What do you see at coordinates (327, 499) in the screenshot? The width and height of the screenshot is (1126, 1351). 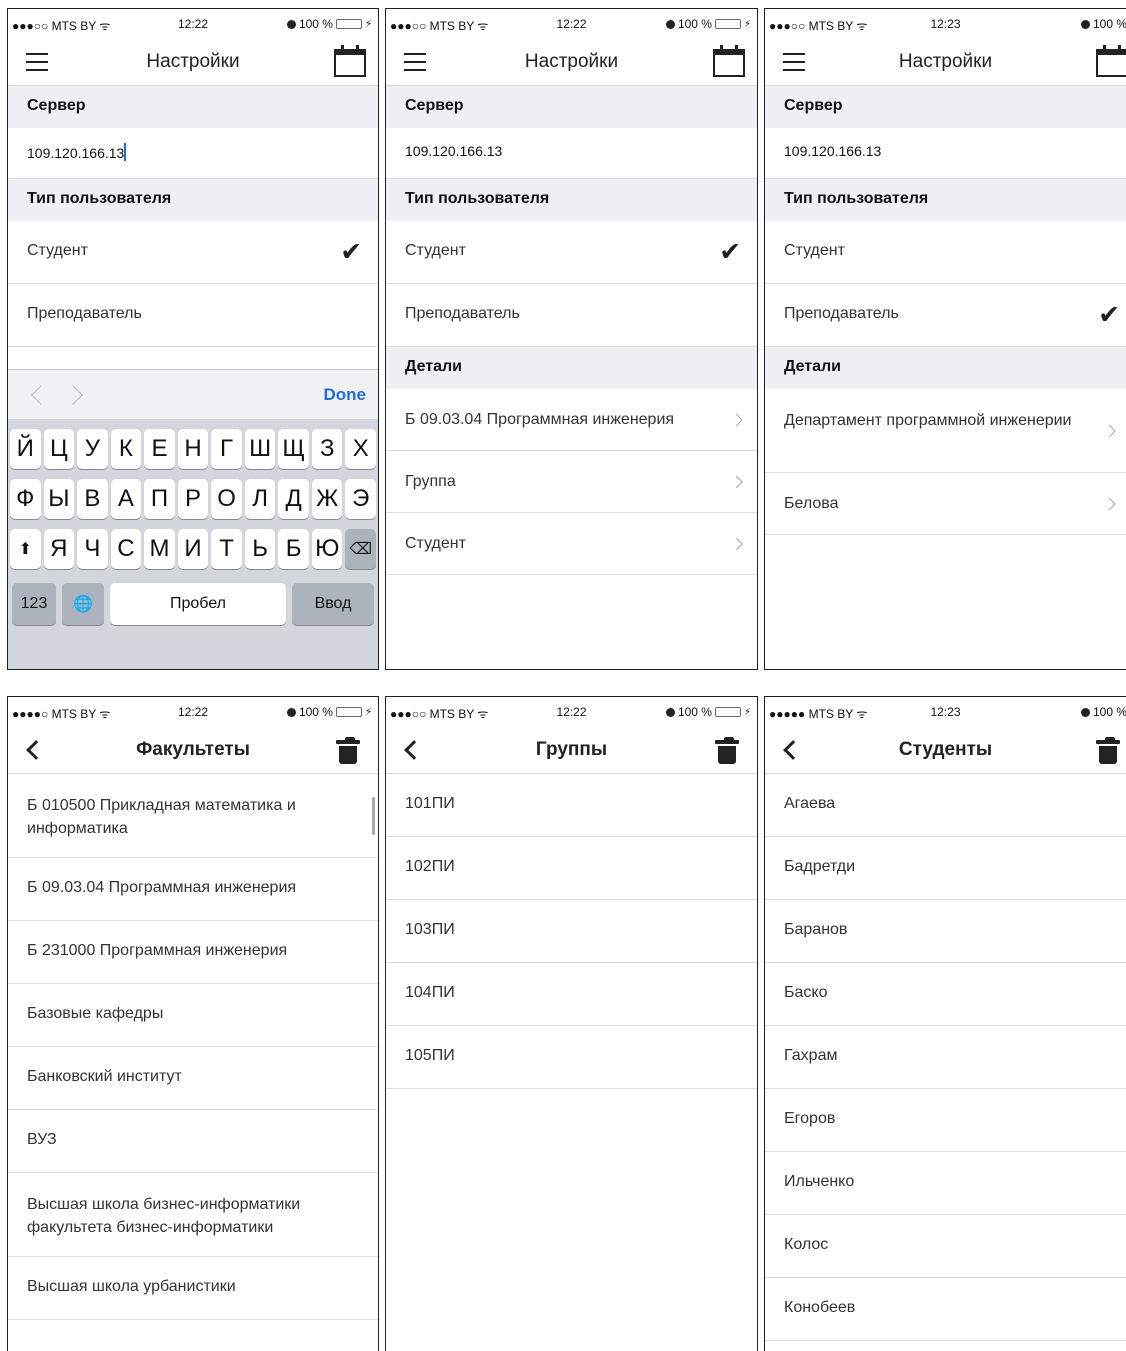 I see `key: Ж` at bounding box center [327, 499].